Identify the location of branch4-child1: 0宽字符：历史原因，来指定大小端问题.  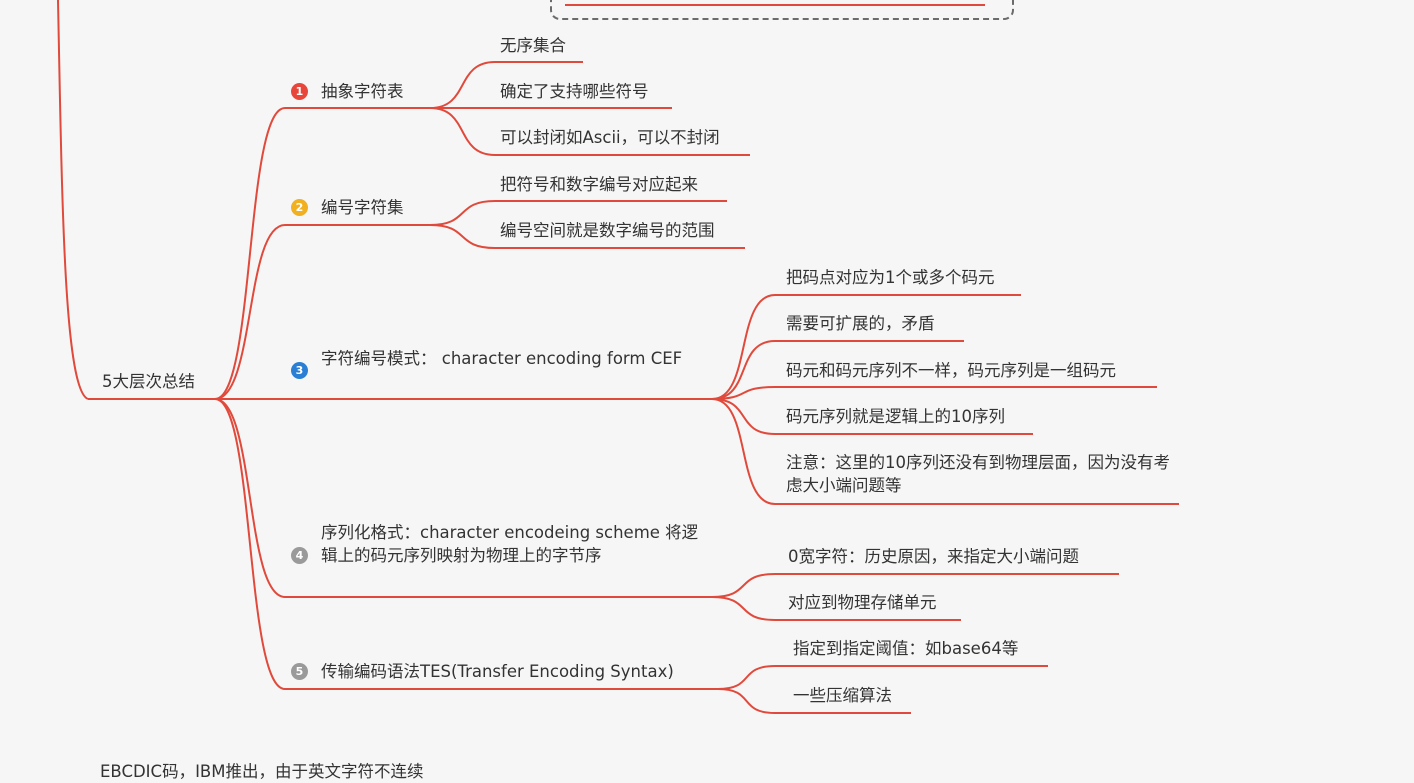
(933, 556).